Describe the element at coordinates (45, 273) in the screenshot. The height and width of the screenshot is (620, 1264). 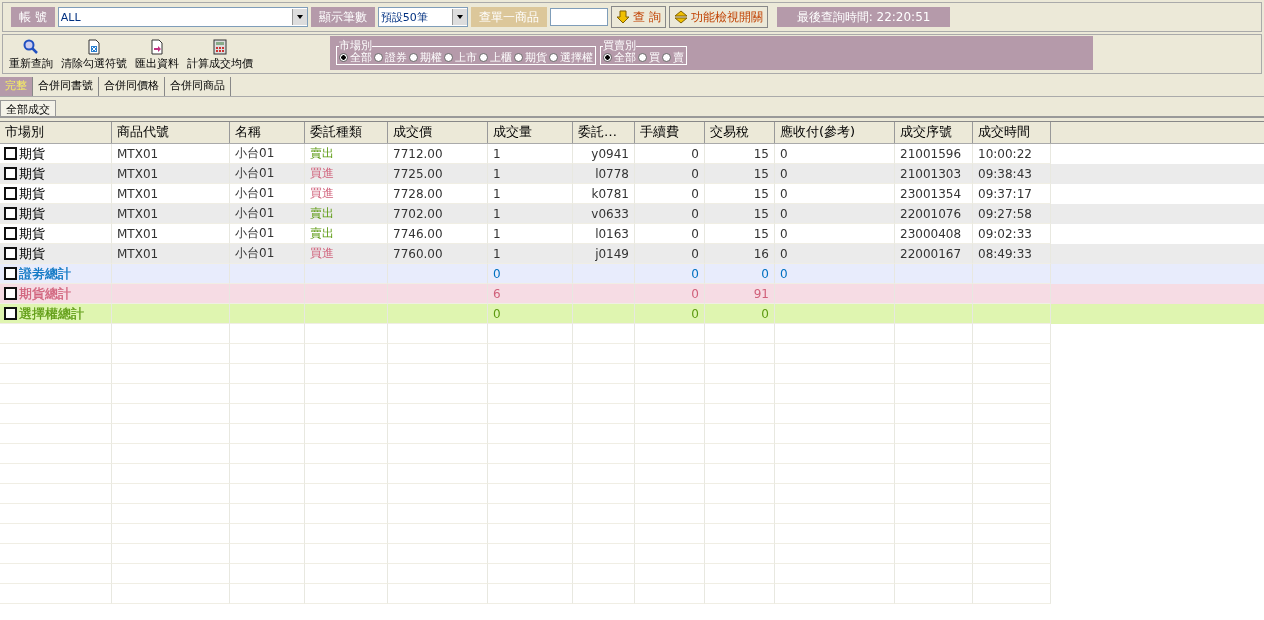
I see `table-cell: 證劵總計` at that location.